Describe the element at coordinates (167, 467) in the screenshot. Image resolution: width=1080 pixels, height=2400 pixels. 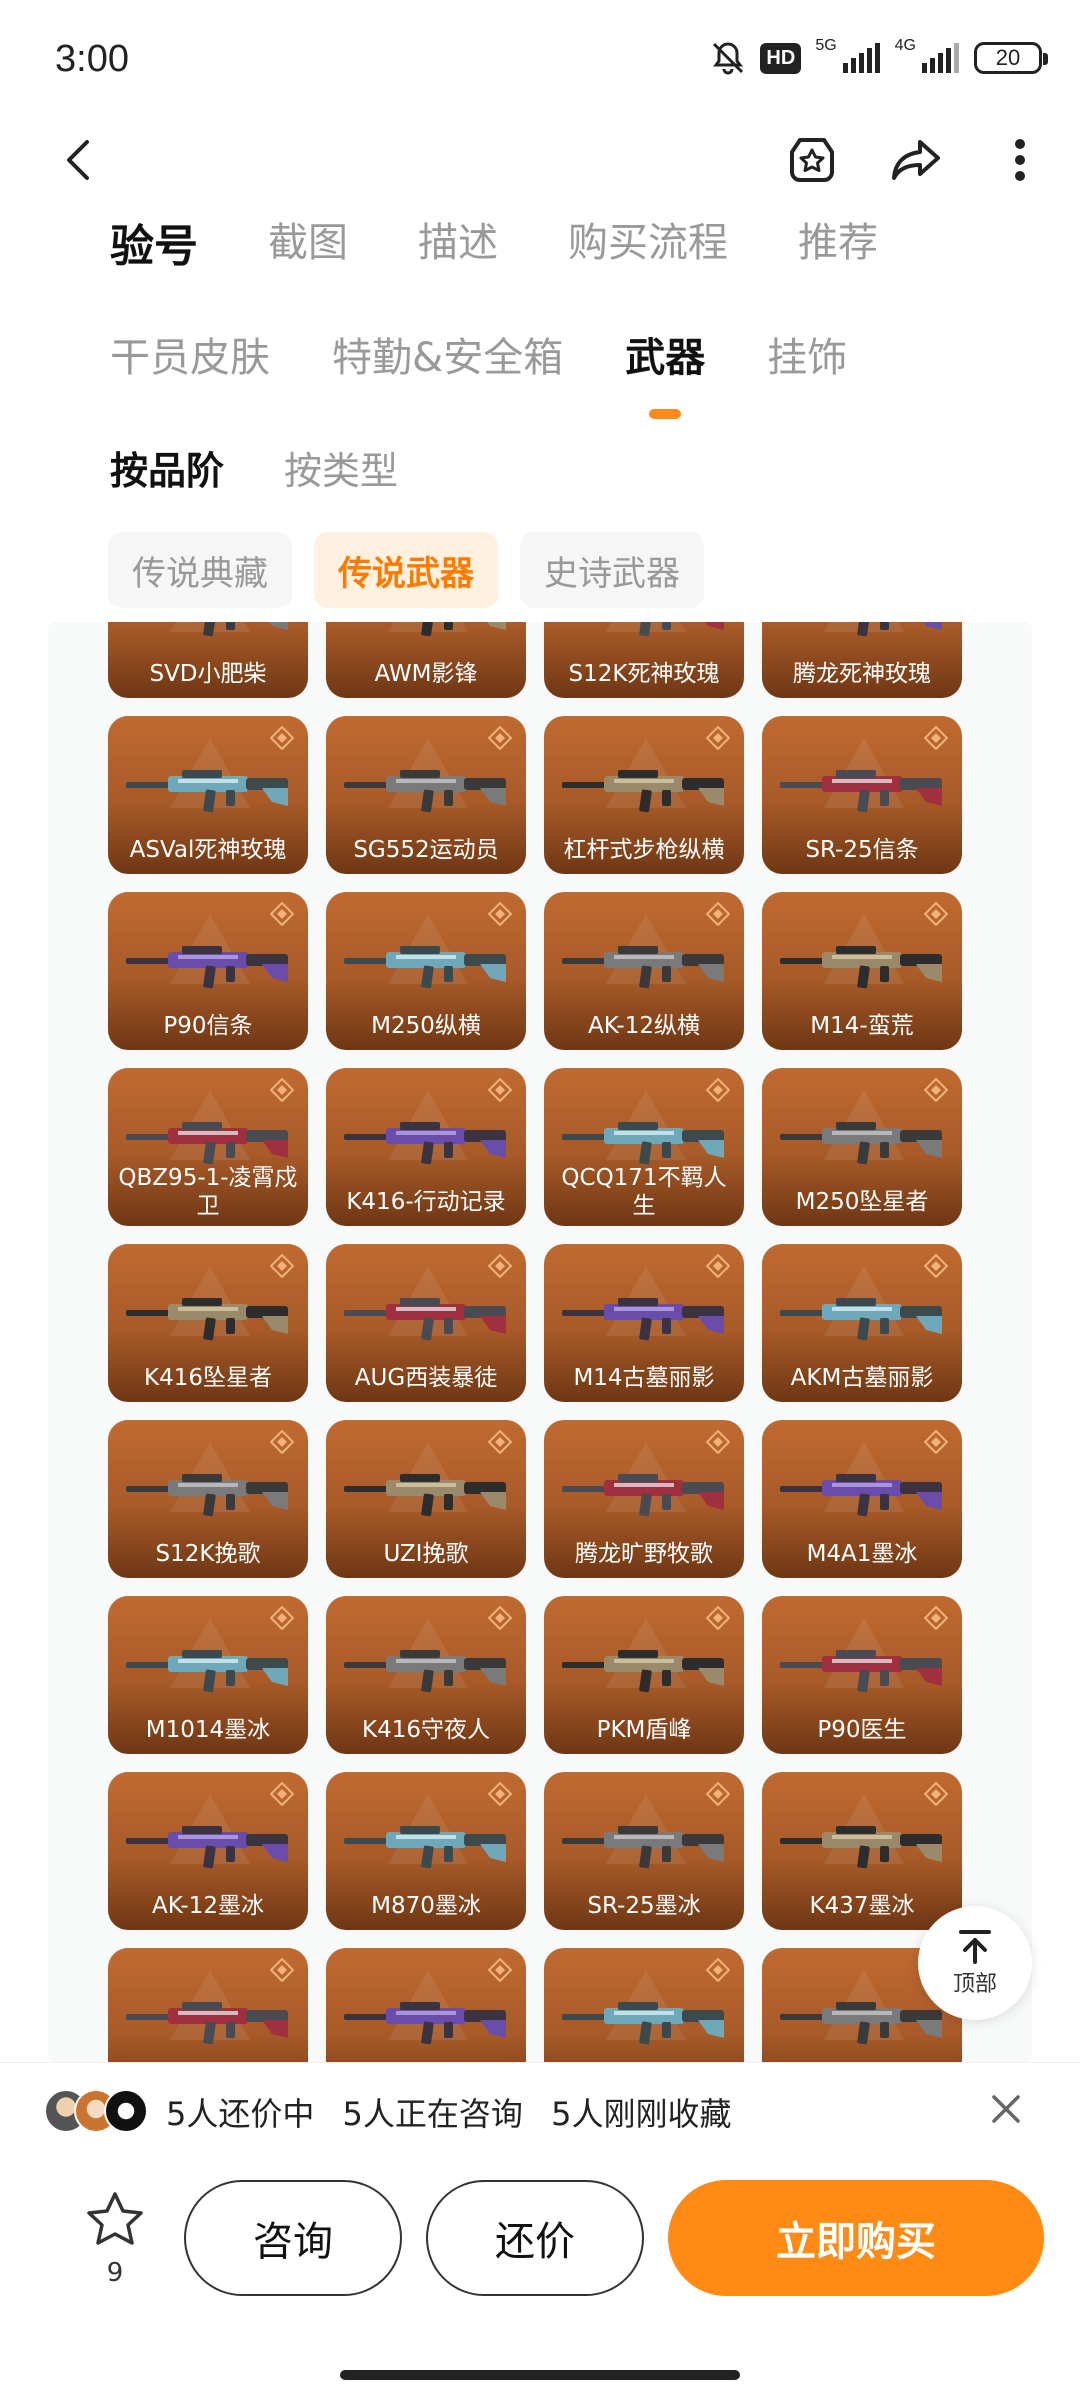
I see `tab-by-tier: 按品阶` at that location.